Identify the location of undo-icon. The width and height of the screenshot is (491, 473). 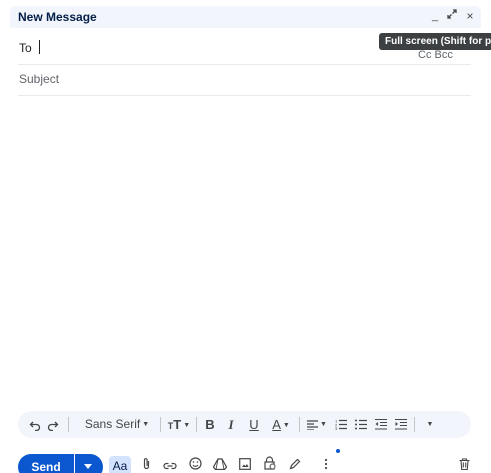
(35, 426).